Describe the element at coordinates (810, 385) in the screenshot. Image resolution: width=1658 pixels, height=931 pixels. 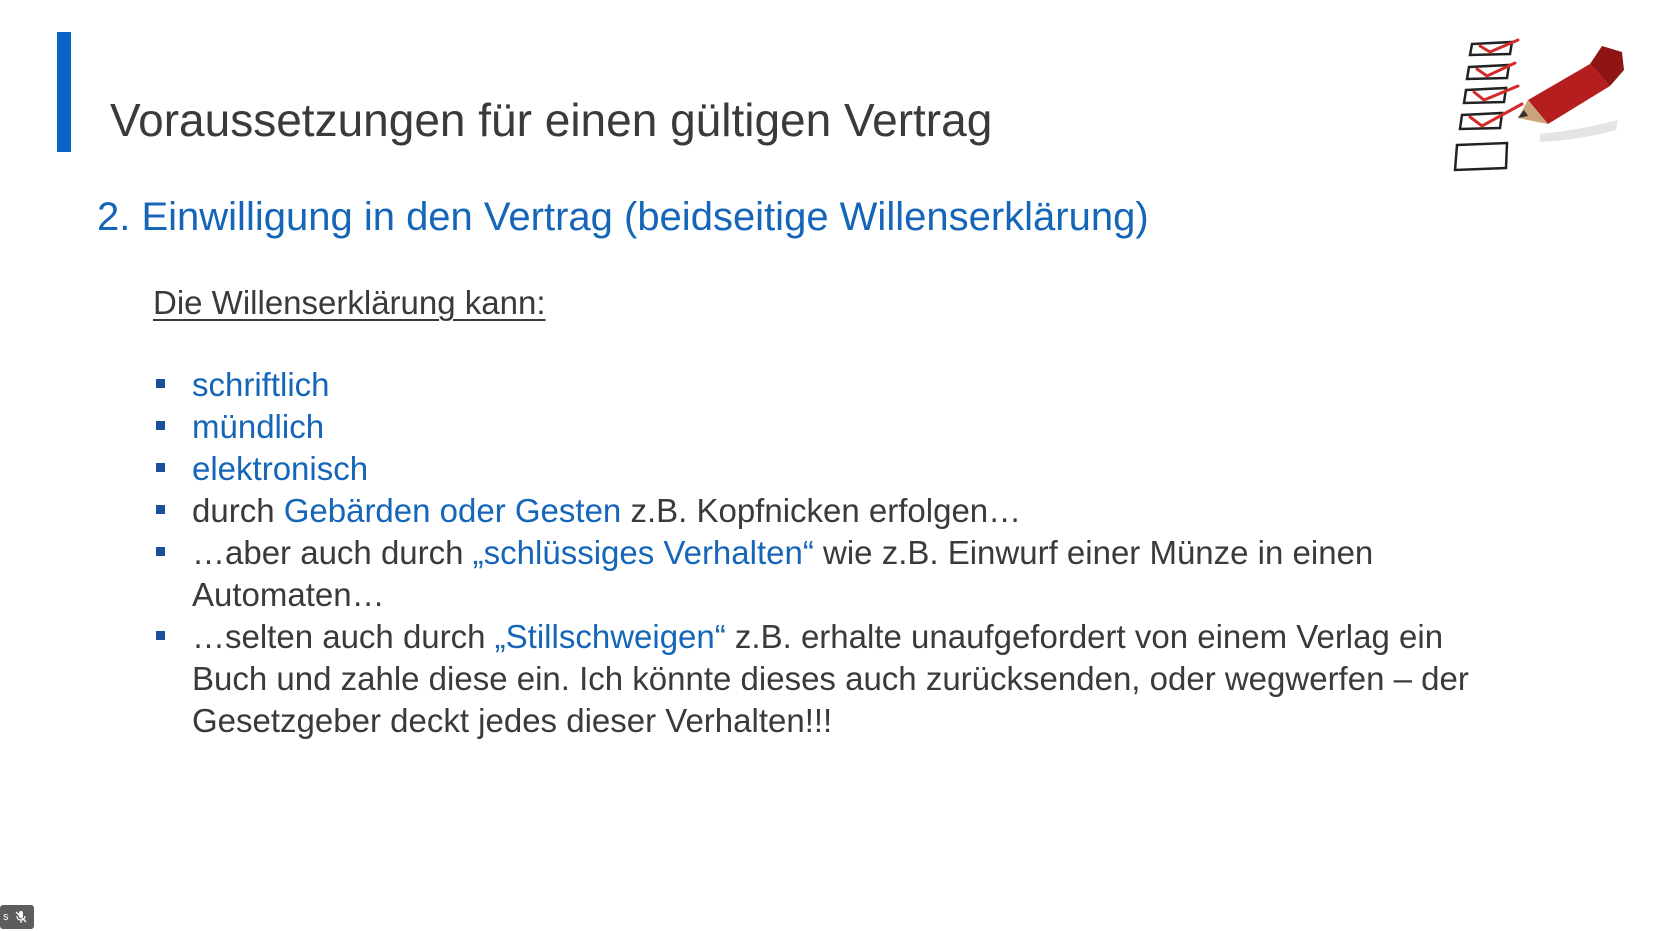
I see `bullet-item: schriftlich` at that location.